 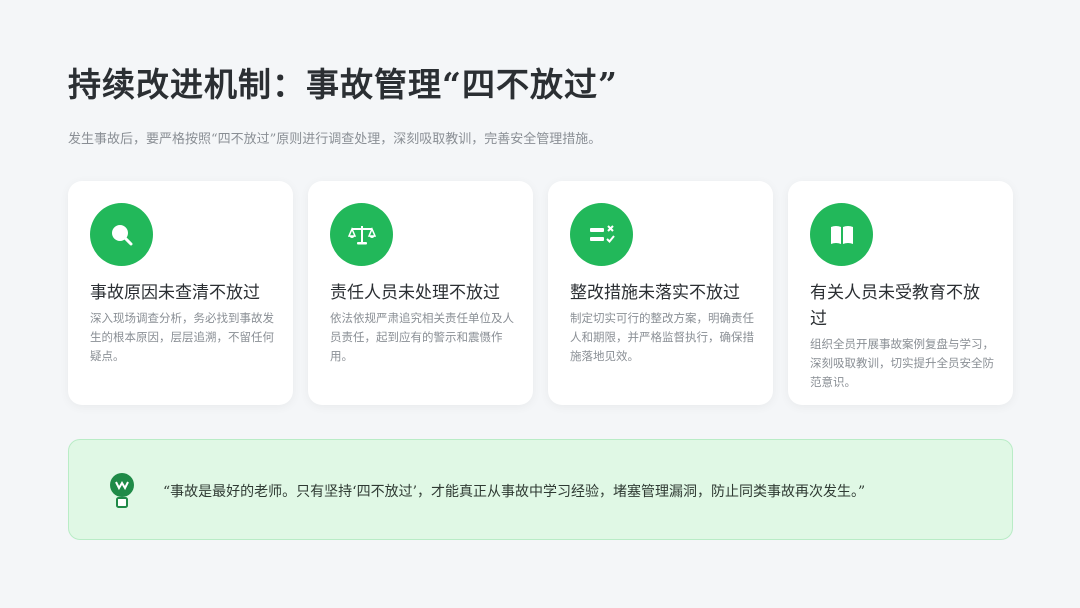 I want to click on card-title: 整改措施未落实不放过, so click(x=655, y=293).